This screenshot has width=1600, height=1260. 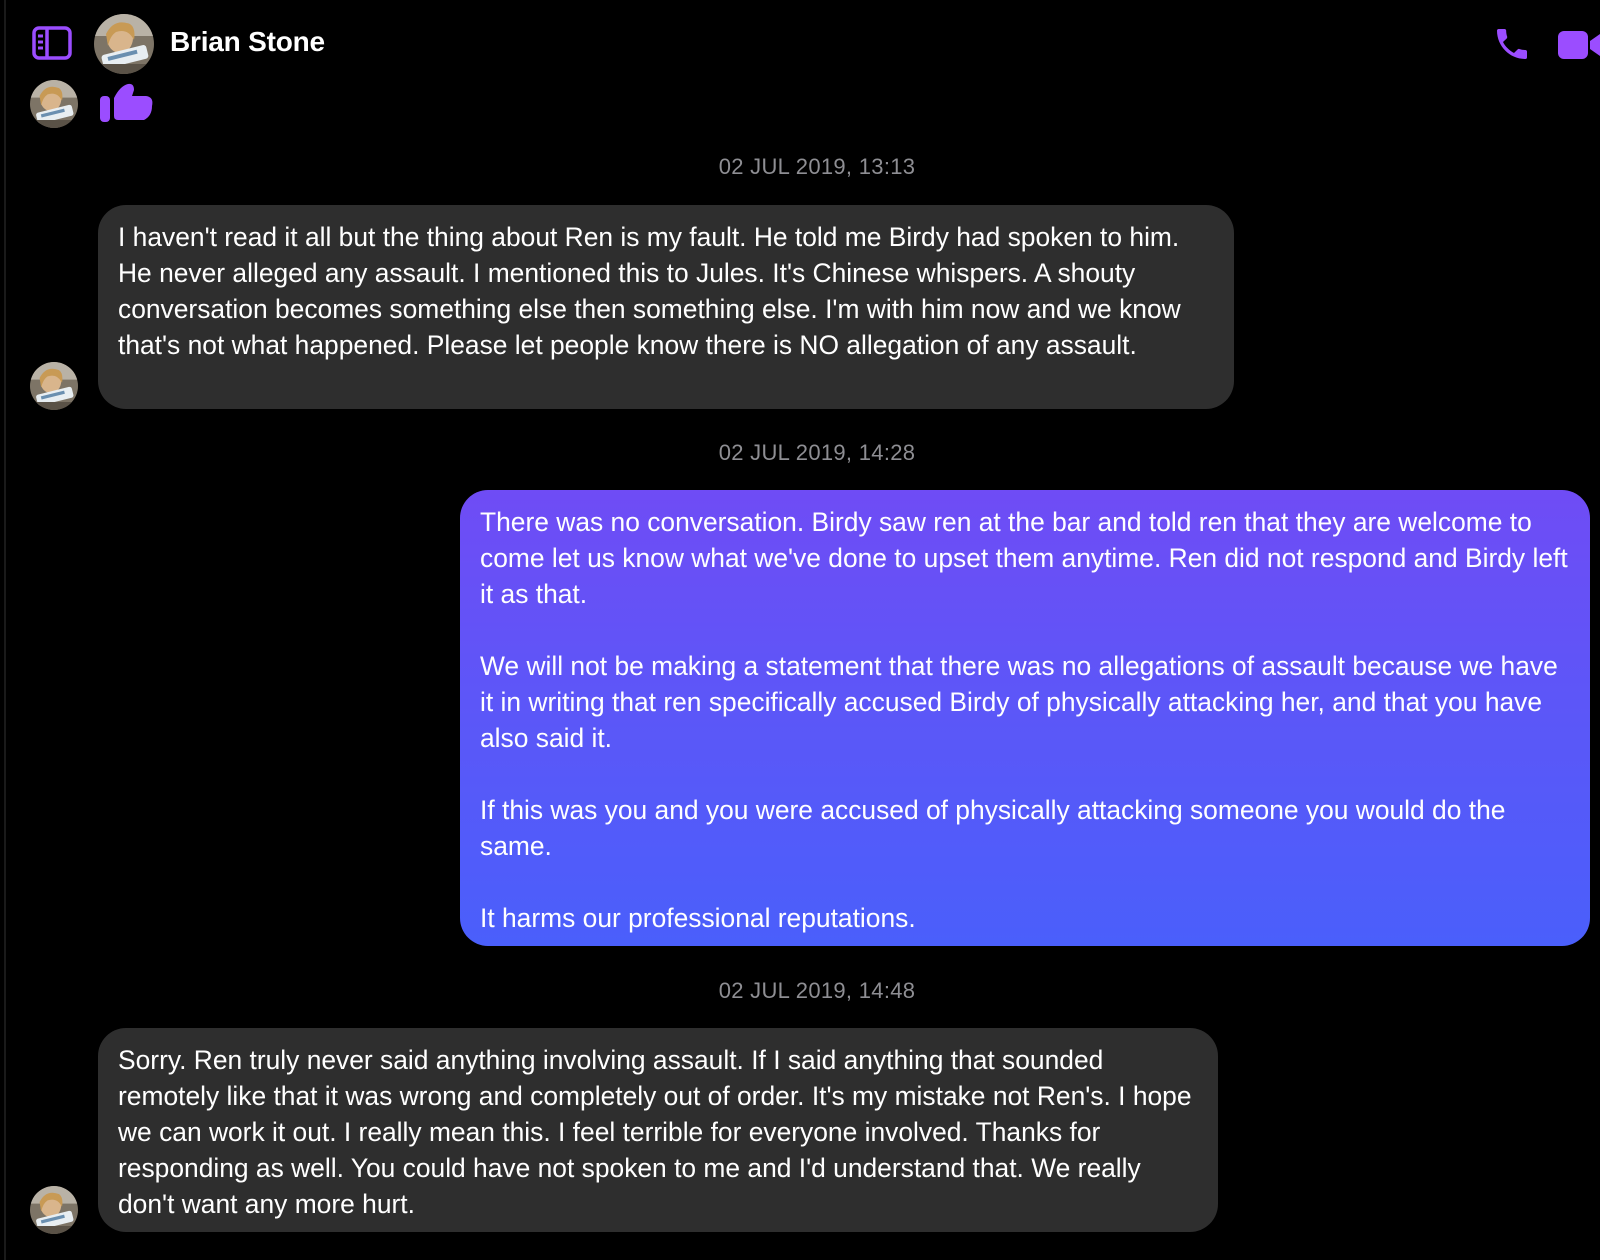 I want to click on phone-icon, so click(x=1512, y=44).